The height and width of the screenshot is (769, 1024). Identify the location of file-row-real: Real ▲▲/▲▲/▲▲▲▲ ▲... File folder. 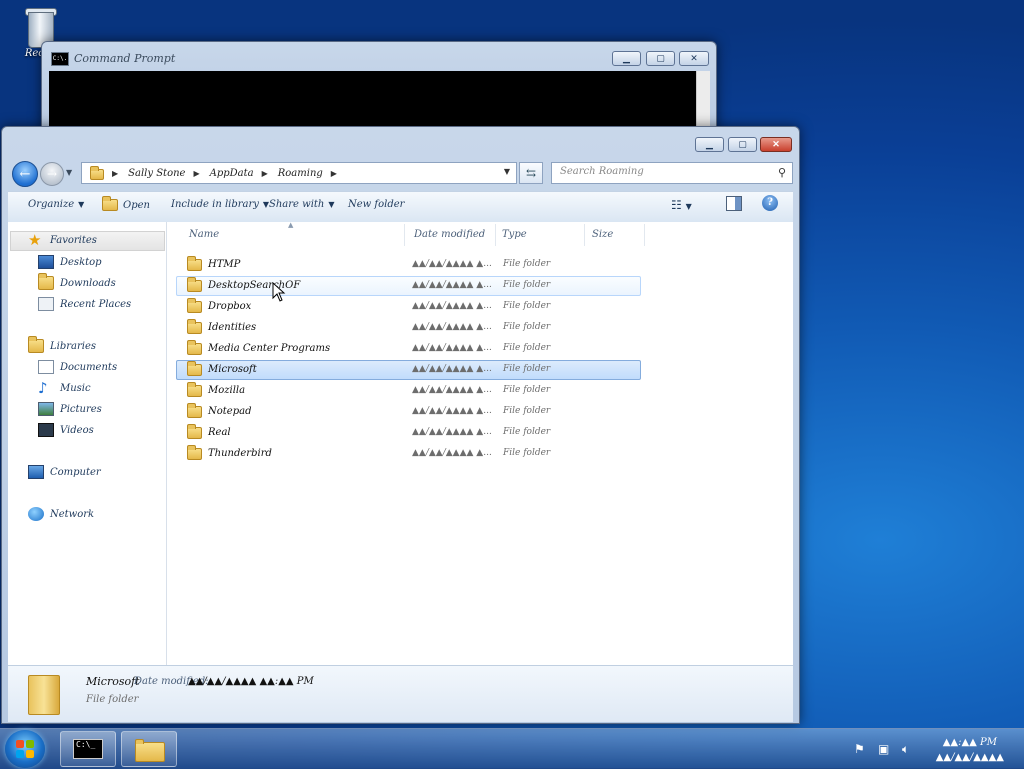
(408, 433).